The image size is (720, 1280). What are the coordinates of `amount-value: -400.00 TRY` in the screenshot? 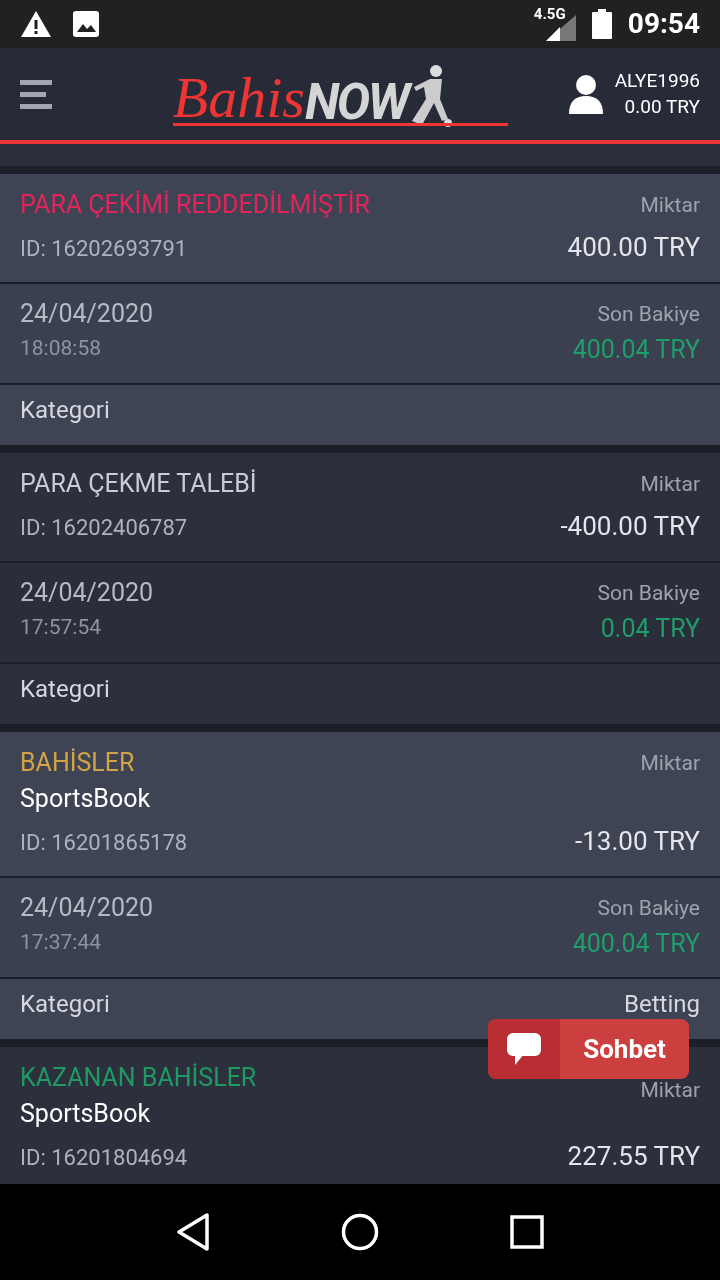 It's located at (630, 526).